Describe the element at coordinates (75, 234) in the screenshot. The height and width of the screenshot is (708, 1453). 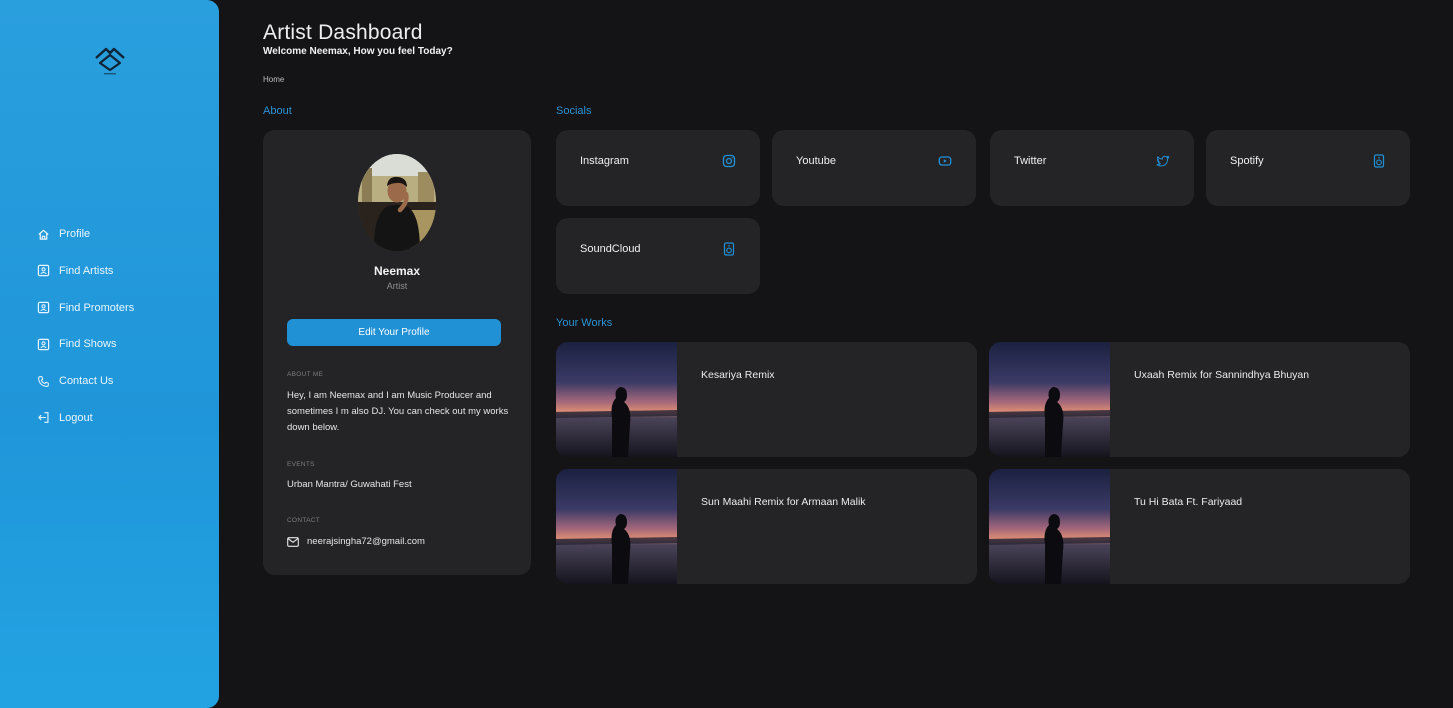
I see `sidebar-item-label: Profile` at that location.